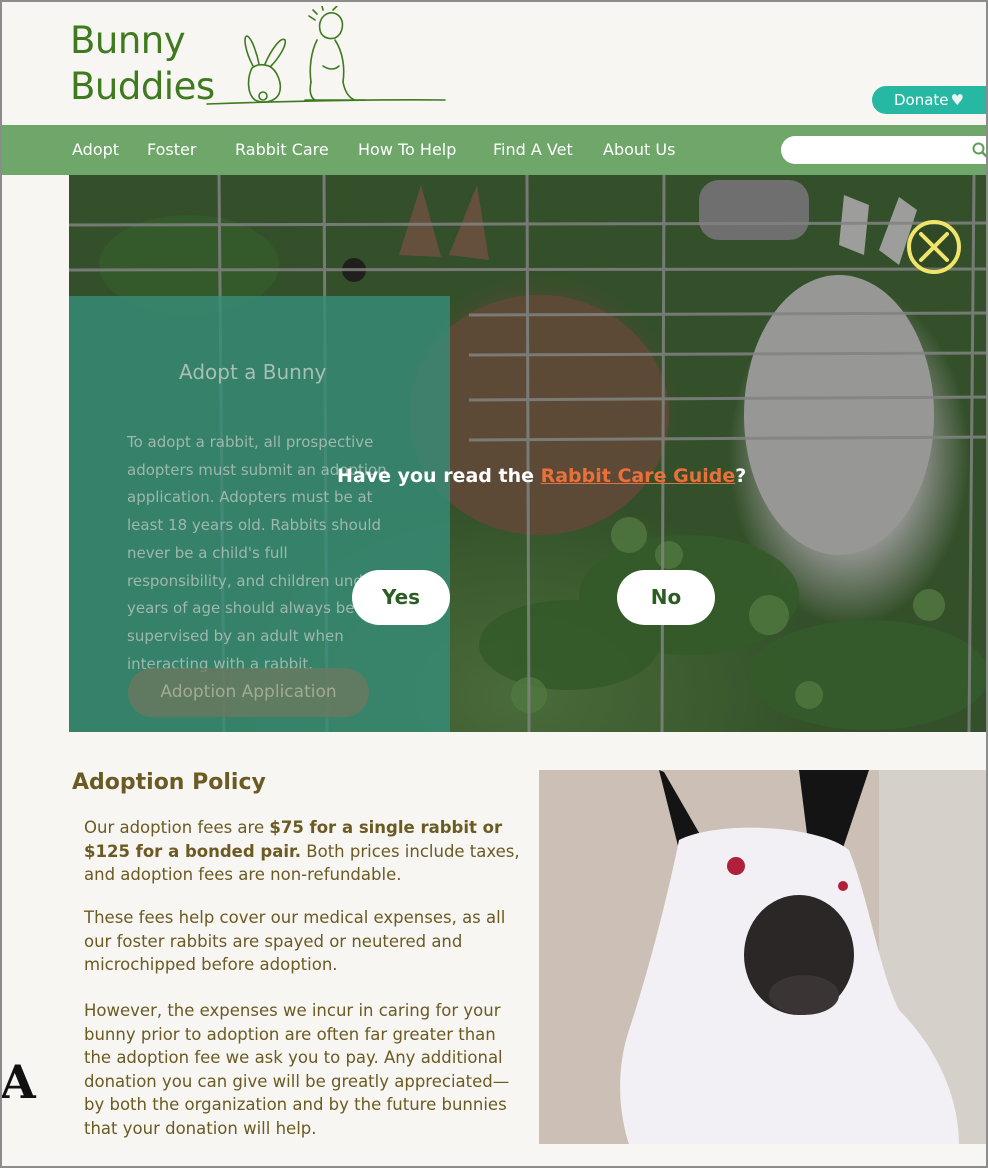 Image resolution: width=988 pixels, height=1168 pixels. Describe the element at coordinates (128, 40) in the screenshot. I see `logo-line-1: Bunny` at that location.